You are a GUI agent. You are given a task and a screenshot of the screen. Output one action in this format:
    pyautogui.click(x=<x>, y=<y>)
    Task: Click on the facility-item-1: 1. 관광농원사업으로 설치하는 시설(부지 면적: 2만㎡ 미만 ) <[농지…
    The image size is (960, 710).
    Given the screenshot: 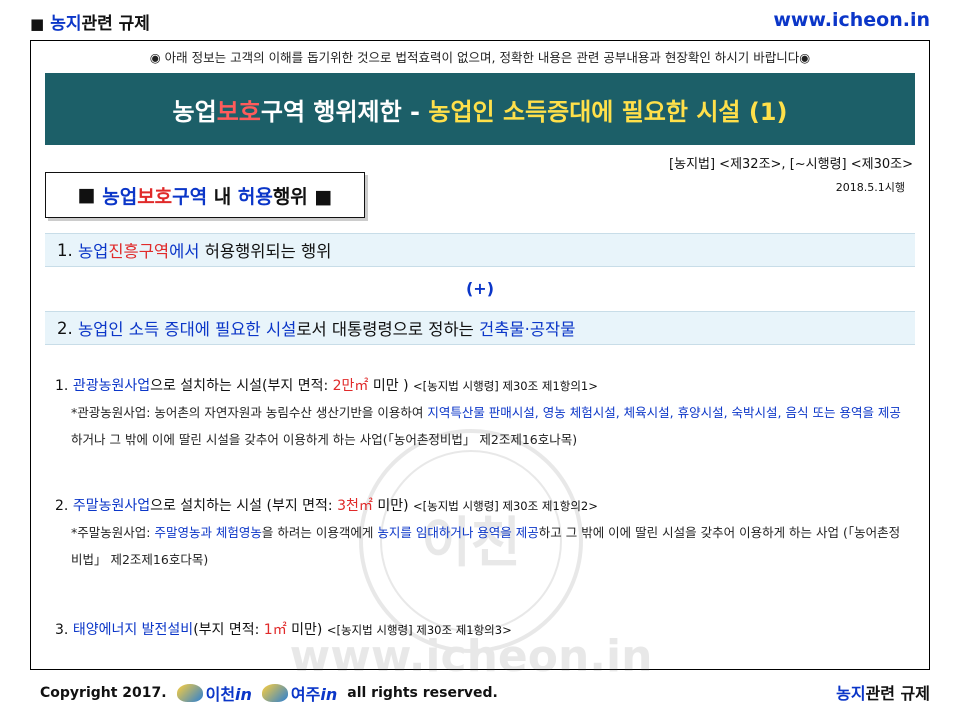 What is the action you would take?
    pyautogui.click(x=326, y=385)
    